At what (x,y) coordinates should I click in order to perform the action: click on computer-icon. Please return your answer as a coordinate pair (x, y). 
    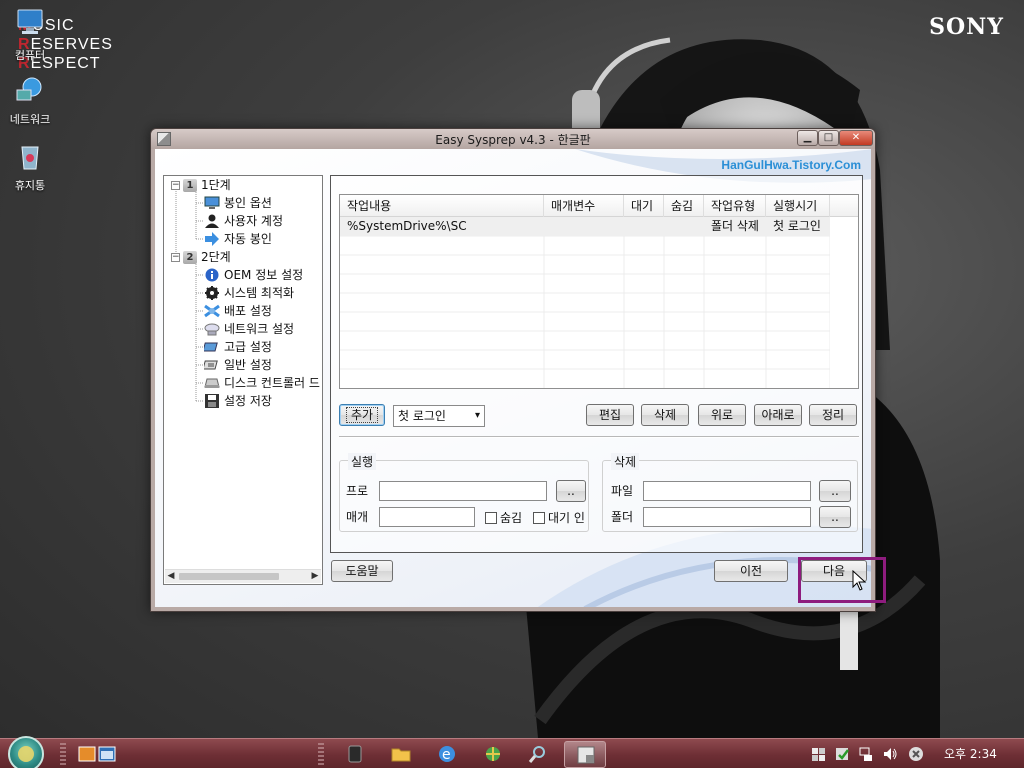
    Looking at the image, I should click on (30, 21).